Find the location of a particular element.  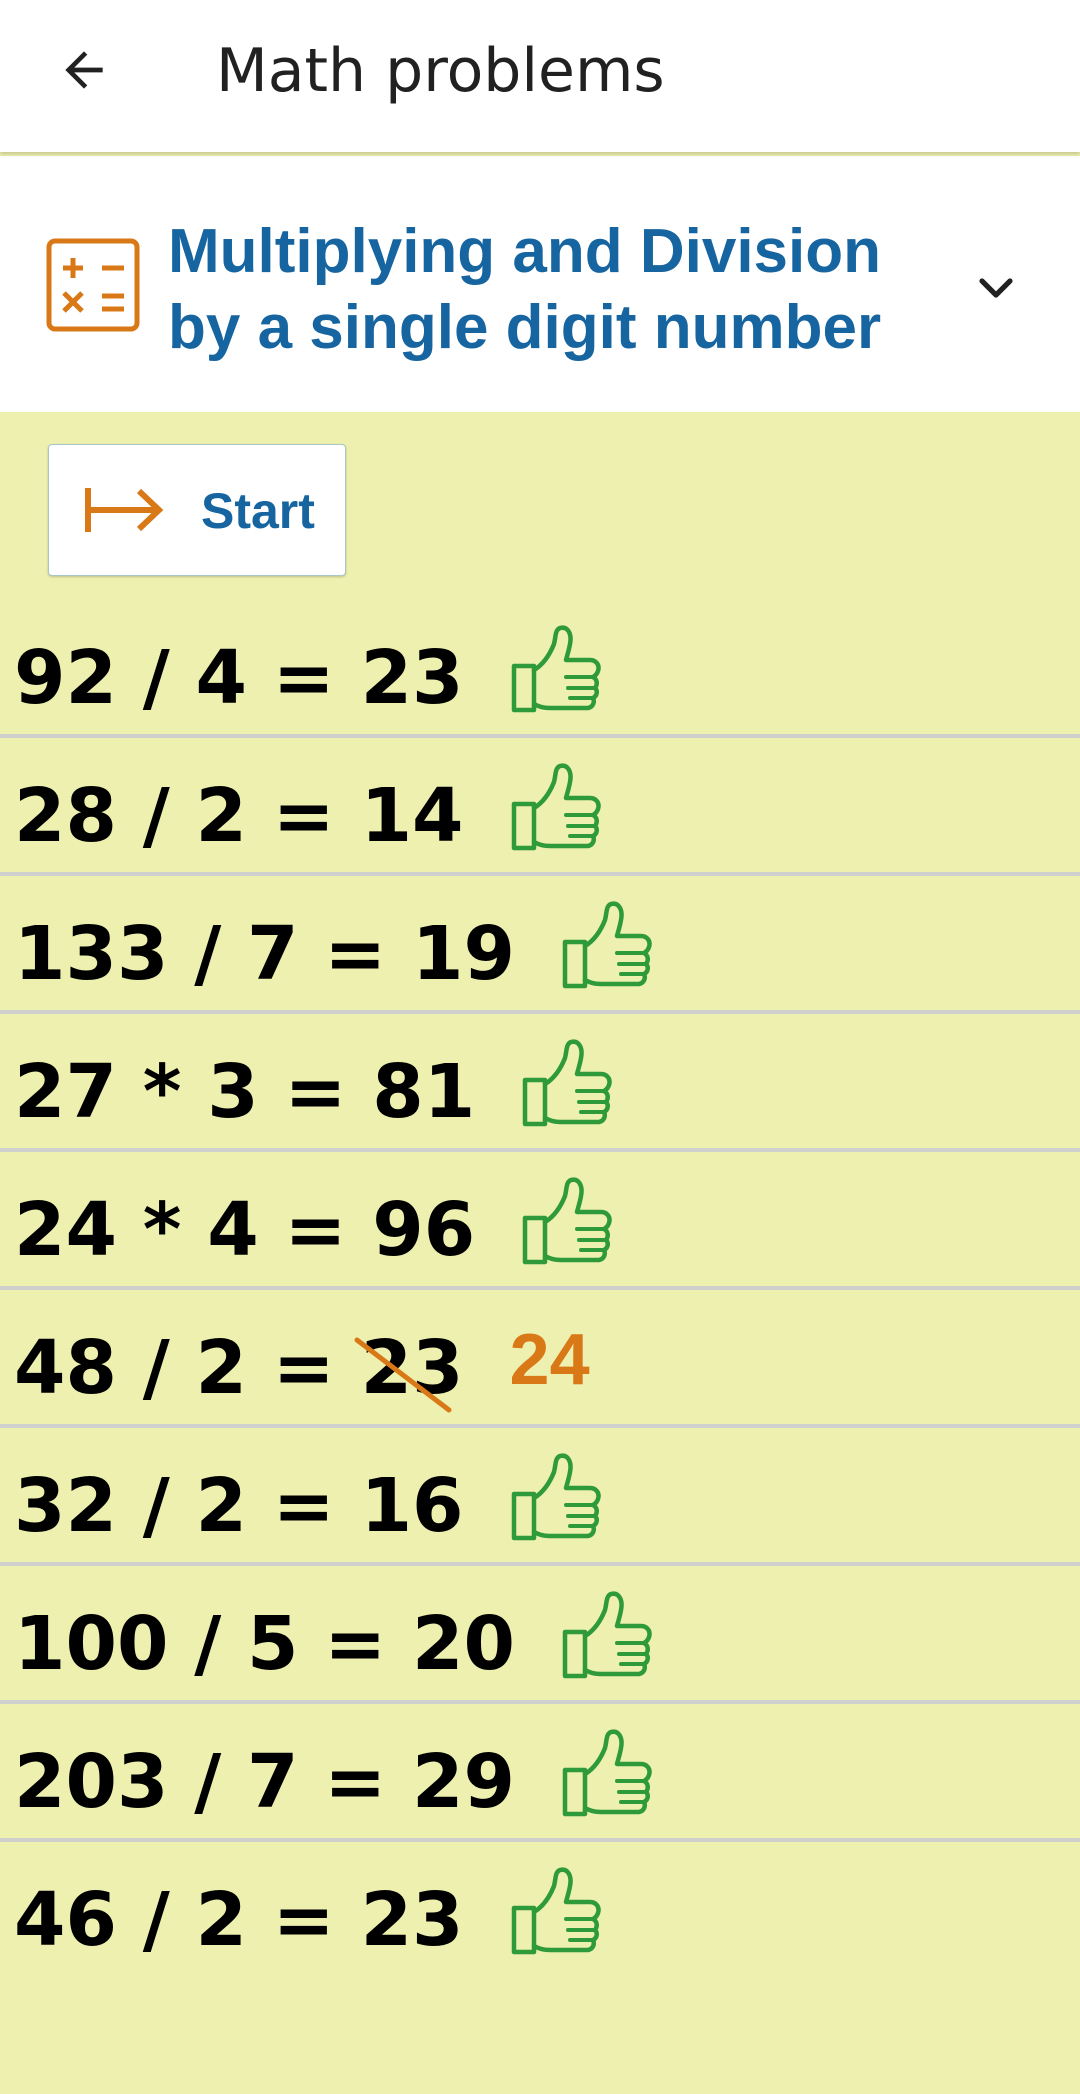

problem-expression: 32 / 2 = is located at coordinates (187, 1506).